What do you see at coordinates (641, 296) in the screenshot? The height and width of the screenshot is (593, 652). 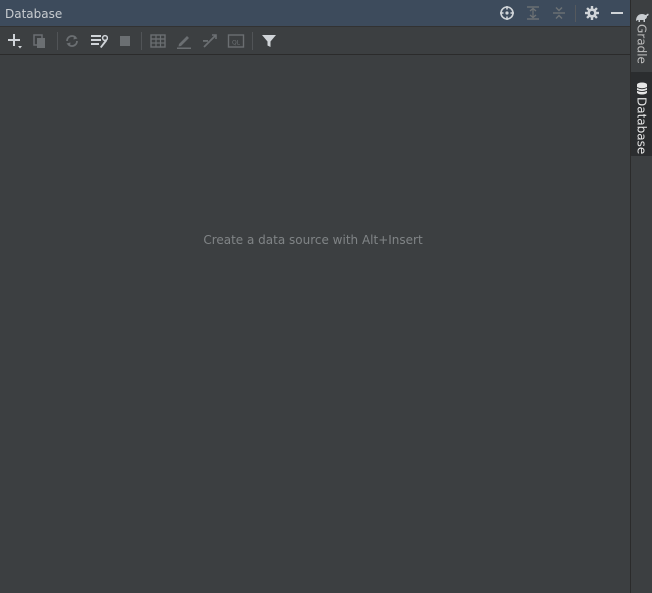 I see `right-tool-stripe: Gradle Database` at bounding box center [641, 296].